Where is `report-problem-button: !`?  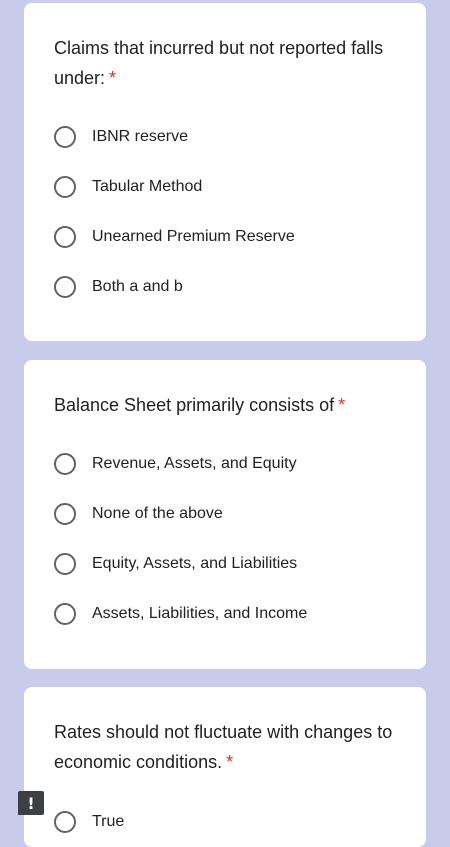
report-problem-button: ! is located at coordinates (31, 803).